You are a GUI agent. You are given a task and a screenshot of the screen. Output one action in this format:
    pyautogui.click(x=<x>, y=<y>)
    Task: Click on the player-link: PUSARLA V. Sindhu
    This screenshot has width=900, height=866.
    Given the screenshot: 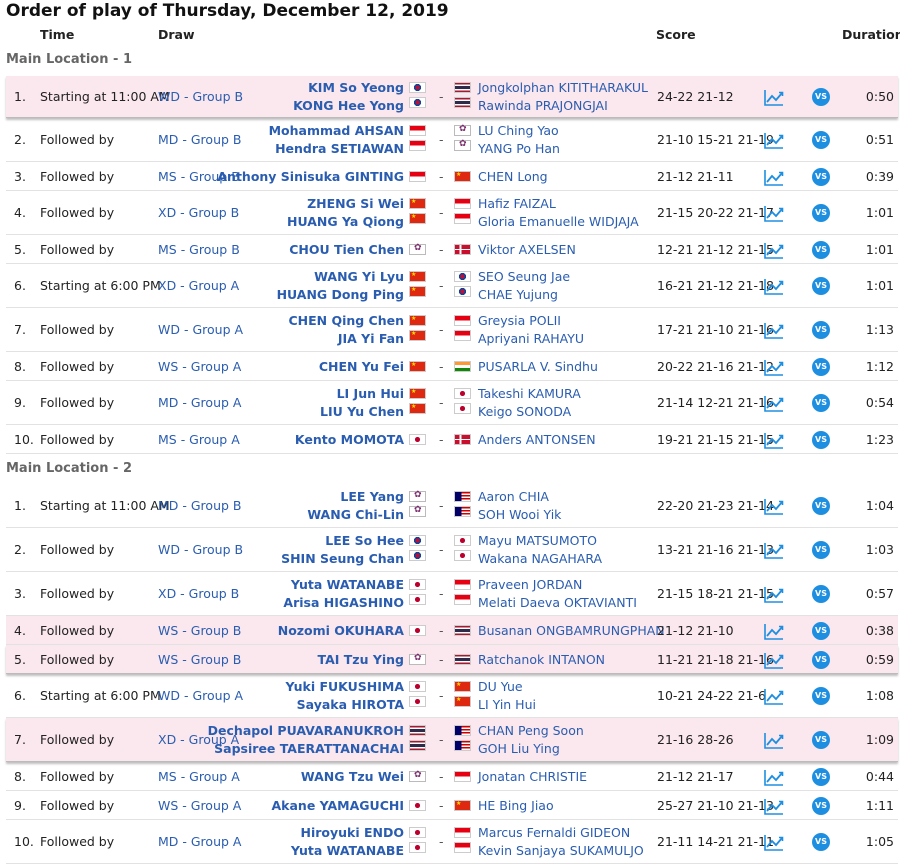 What is the action you would take?
    pyautogui.click(x=538, y=367)
    